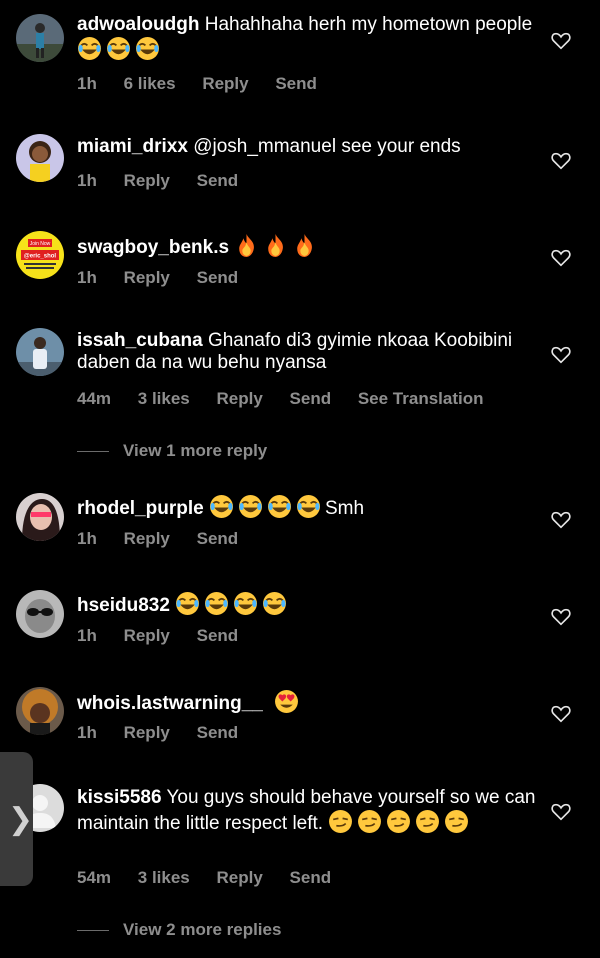 This screenshot has width=600, height=958. I want to click on comment-text: @josh_mmanuel see your ends, so click(327, 146).